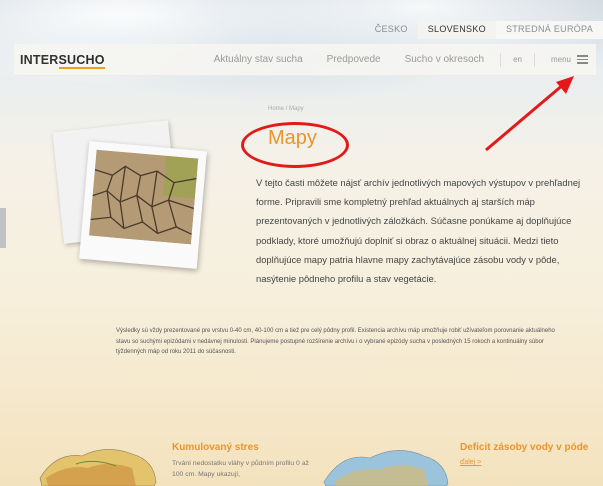 Image resolution: width=603 pixels, height=486 pixels. I want to click on map-thumbnail-deficit, so click(385, 462).